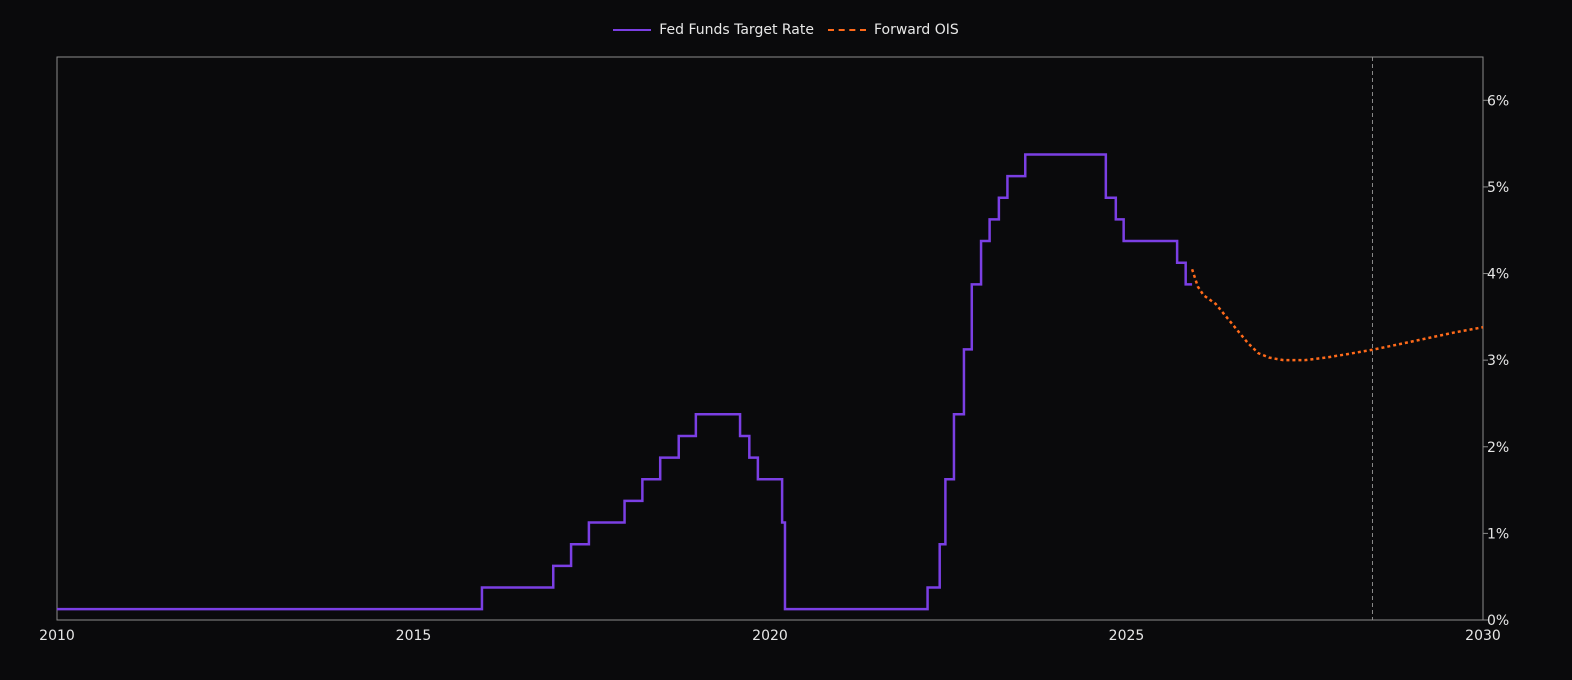 The image size is (1572, 680). Describe the element at coordinates (1498, 448) in the screenshot. I see `y-tick-label: 2%` at that location.